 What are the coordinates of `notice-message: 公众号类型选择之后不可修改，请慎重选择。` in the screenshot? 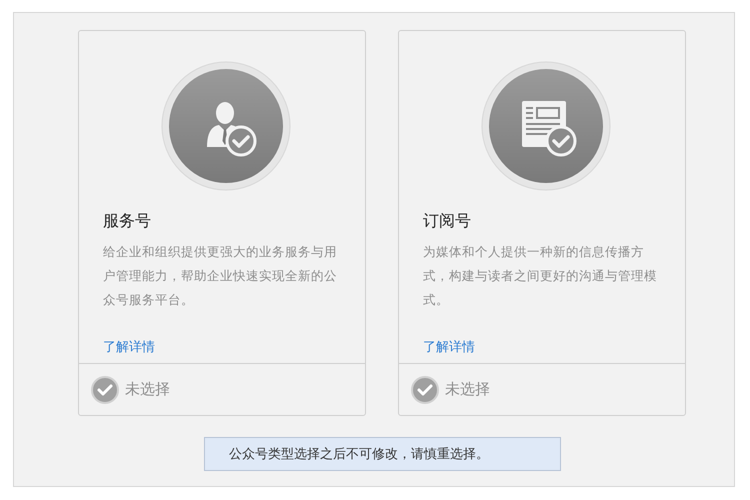 It's located at (382, 454).